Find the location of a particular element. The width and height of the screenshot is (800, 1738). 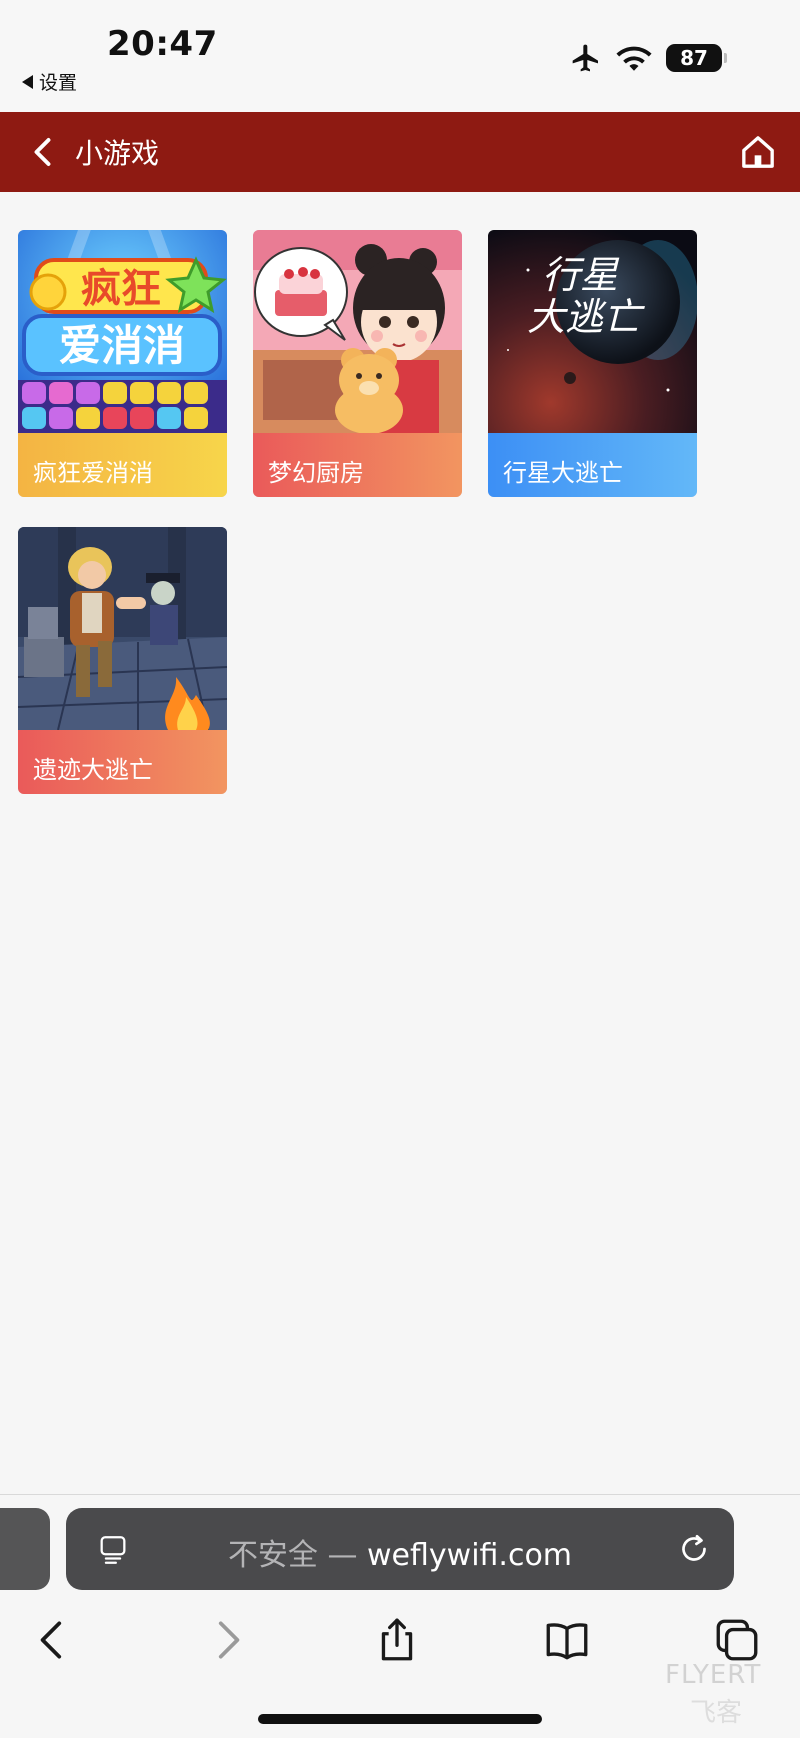

address-bar: 不安全 — weflywifi.com is located at coordinates (400, 1549).